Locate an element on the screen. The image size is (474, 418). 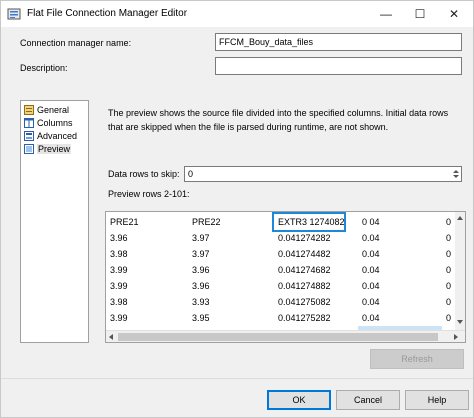
rows-to-skip-input: 0 is located at coordinates (323, 174).